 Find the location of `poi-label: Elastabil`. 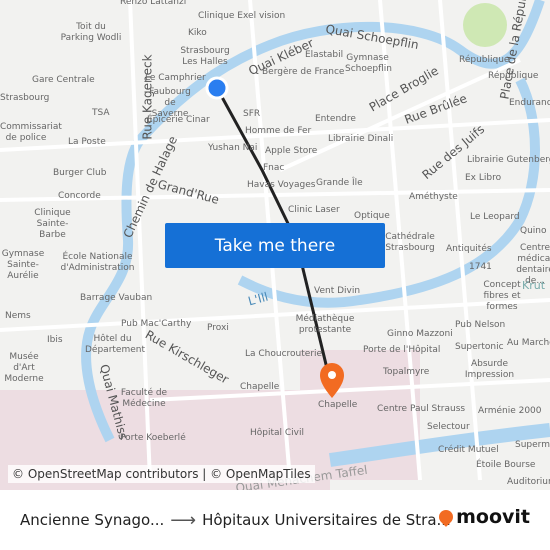

poi-label: Elastabil is located at coordinates (324, 55).